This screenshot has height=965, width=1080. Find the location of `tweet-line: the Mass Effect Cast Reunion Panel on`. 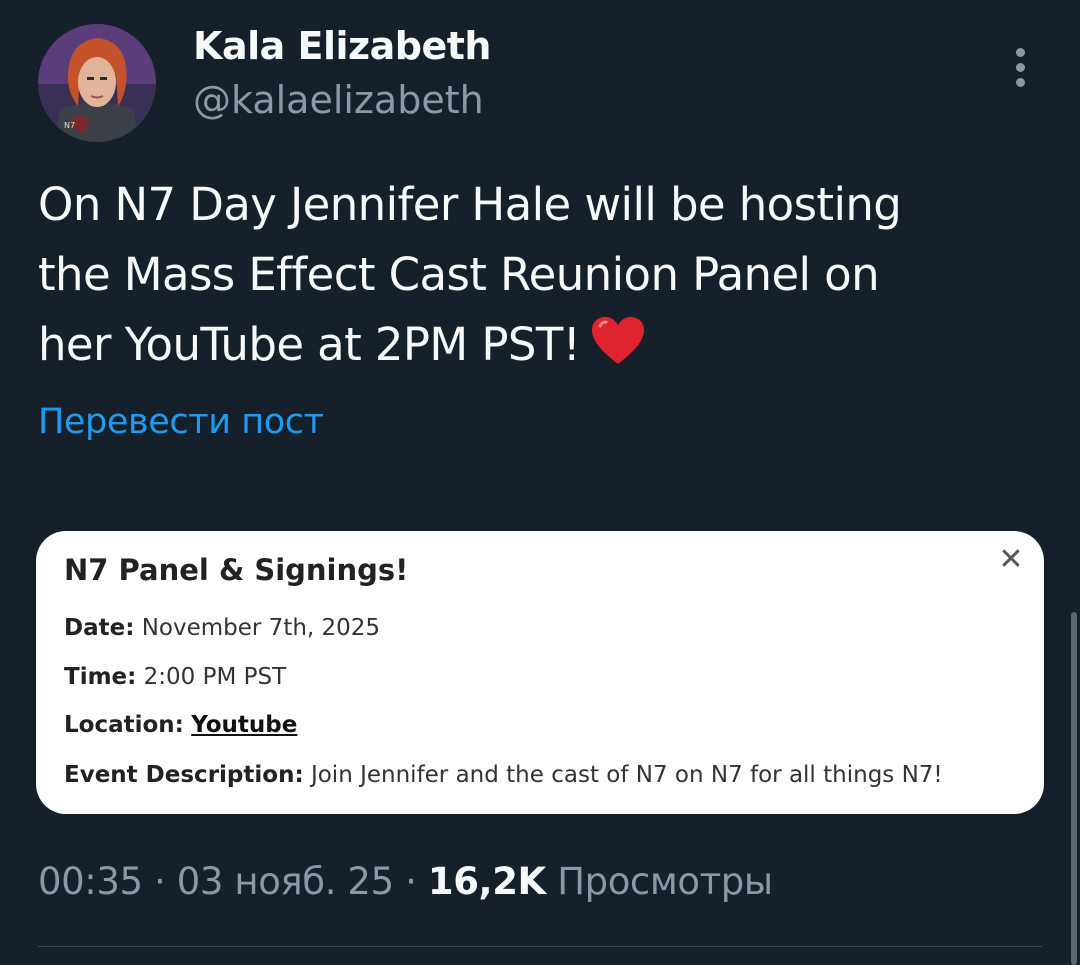

tweet-line: the Mass Effect Cast Reunion Panel on is located at coordinates (459, 274).